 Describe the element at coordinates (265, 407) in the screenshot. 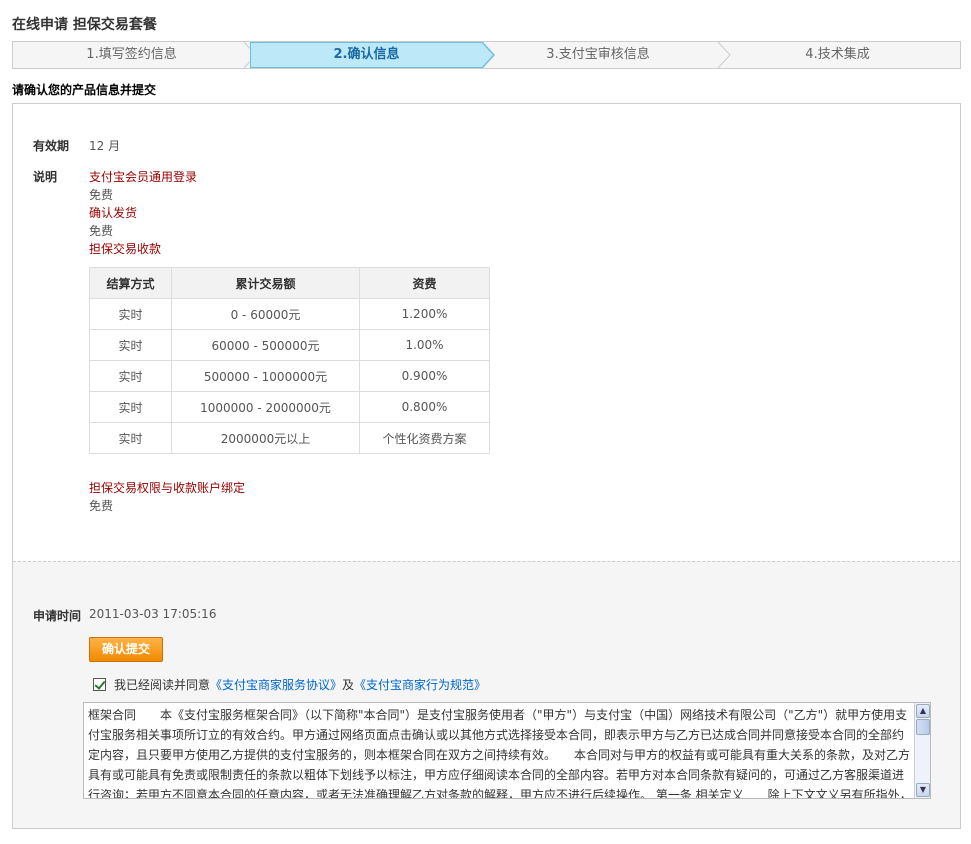

I see `table-cell: 1000000 - 2000000元` at that location.